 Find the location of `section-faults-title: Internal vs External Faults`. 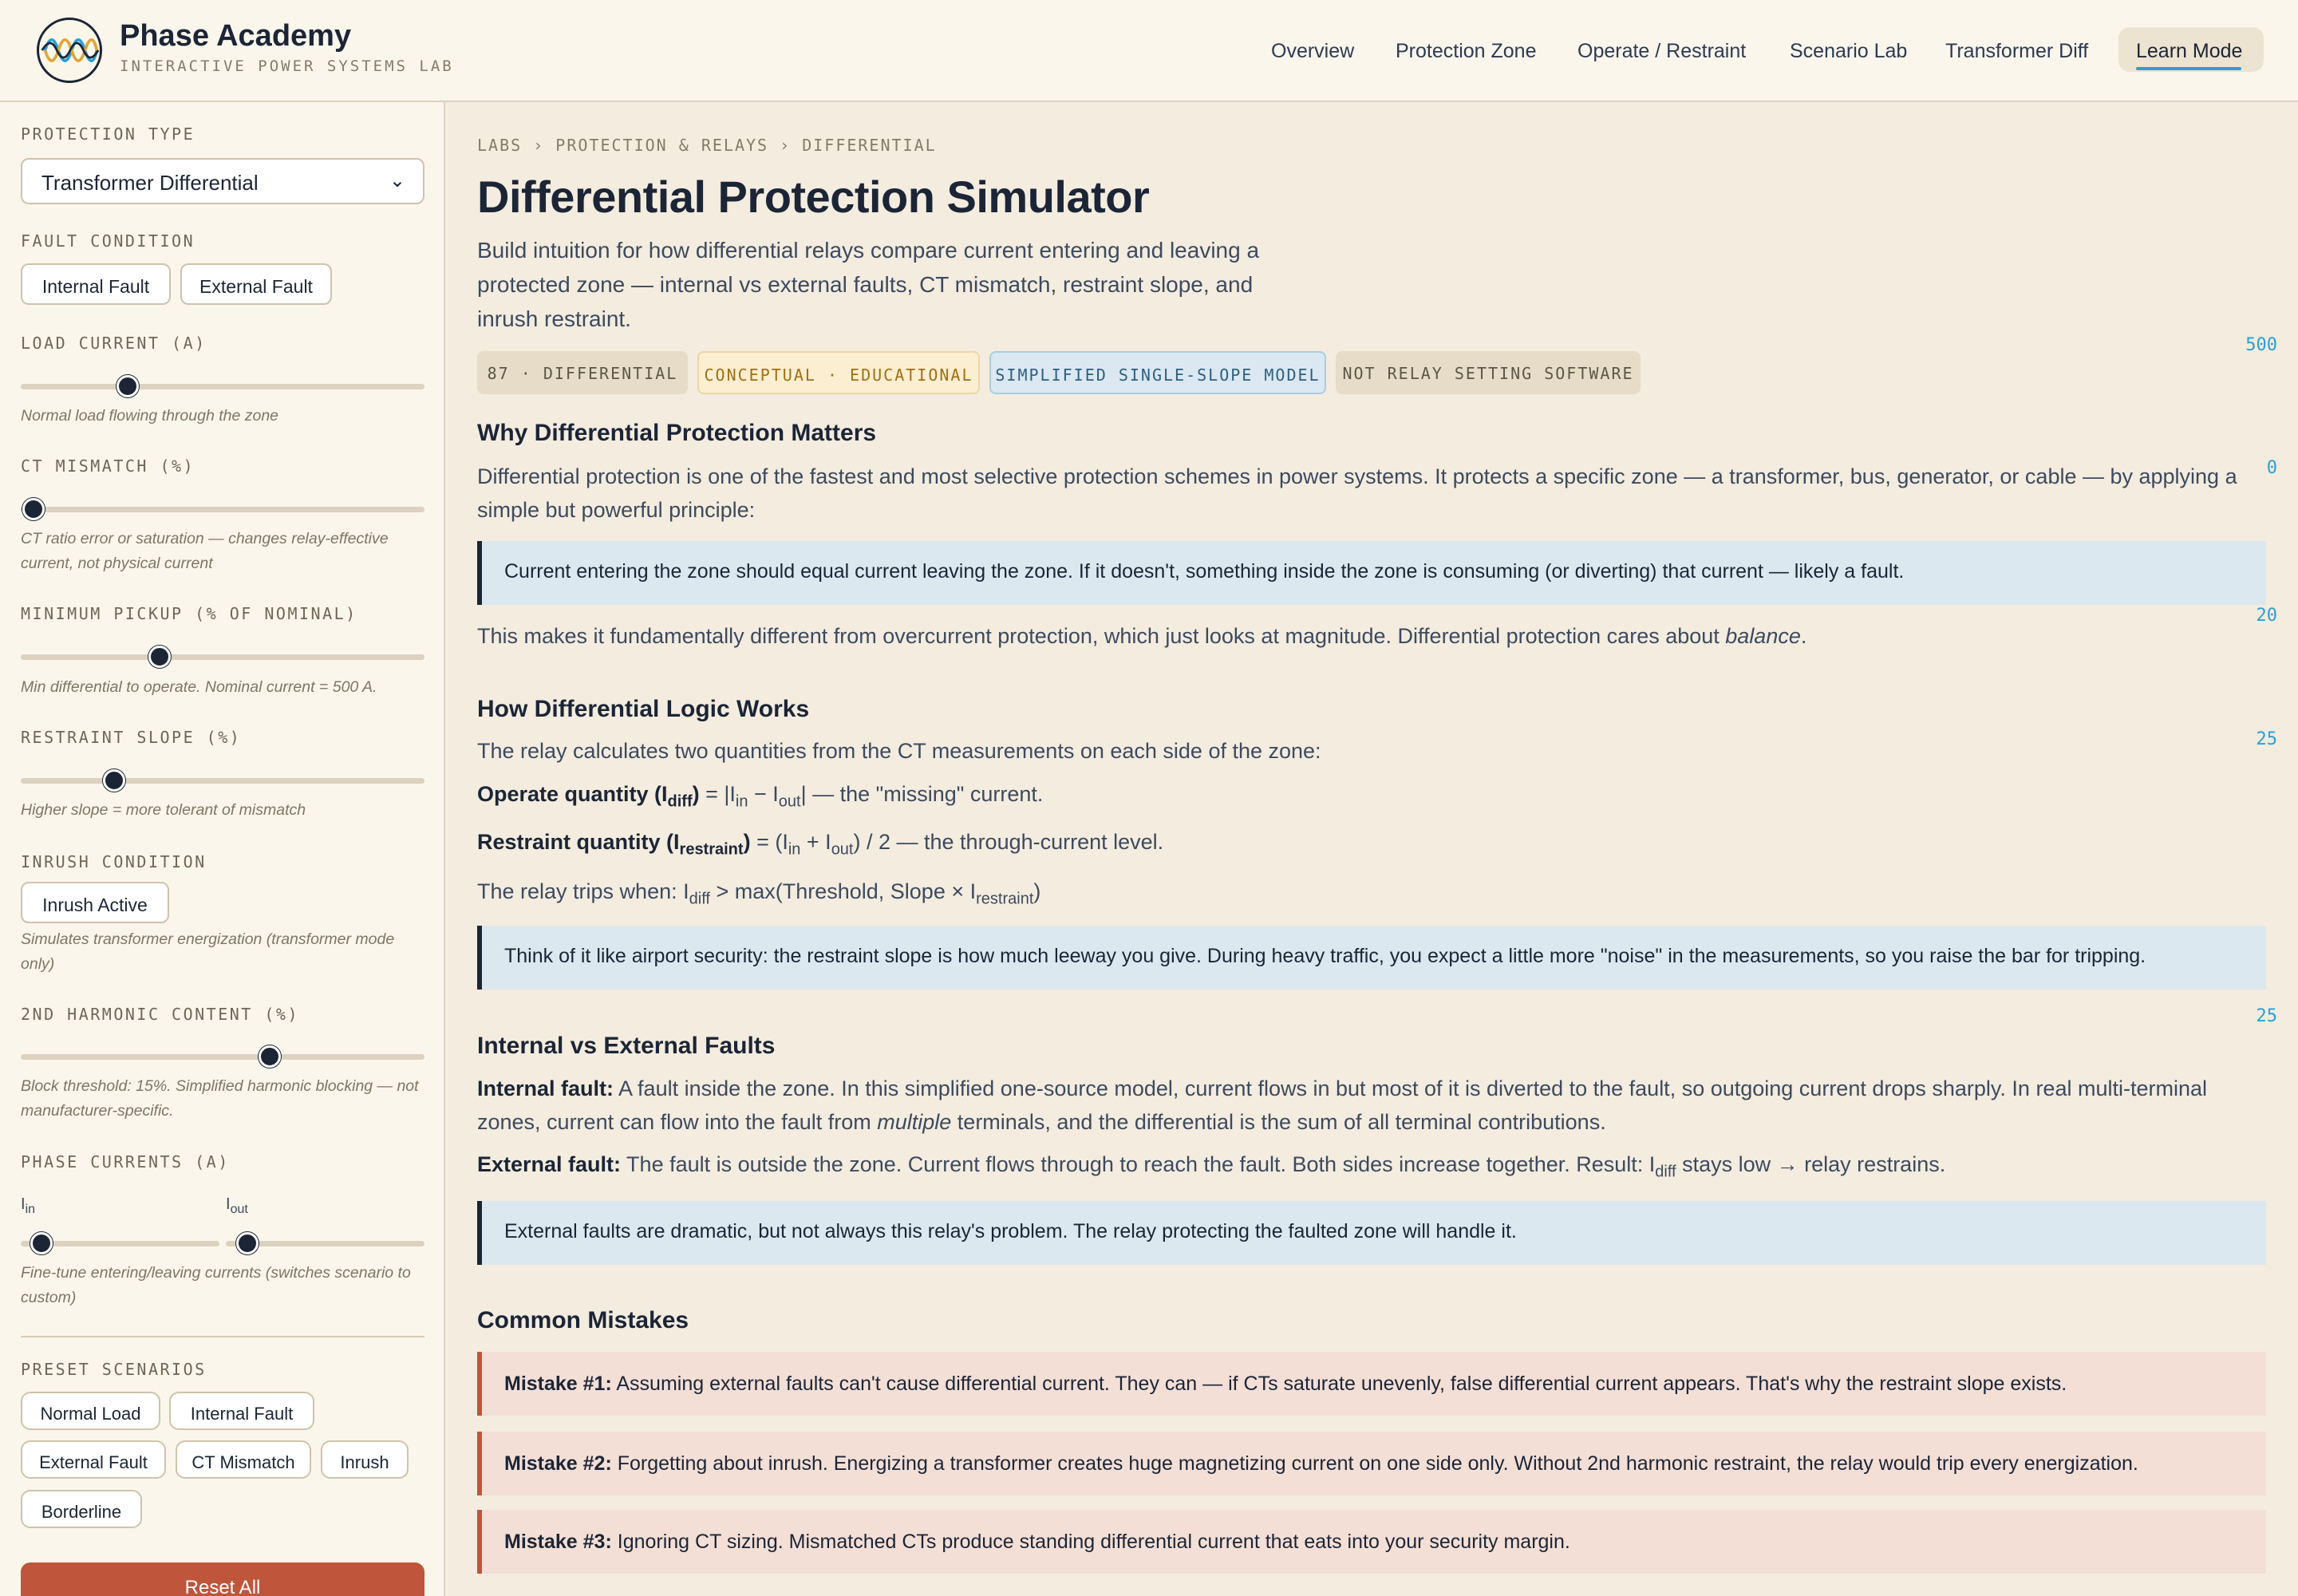

section-faults-title: Internal vs External Faults is located at coordinates (627, 1046).